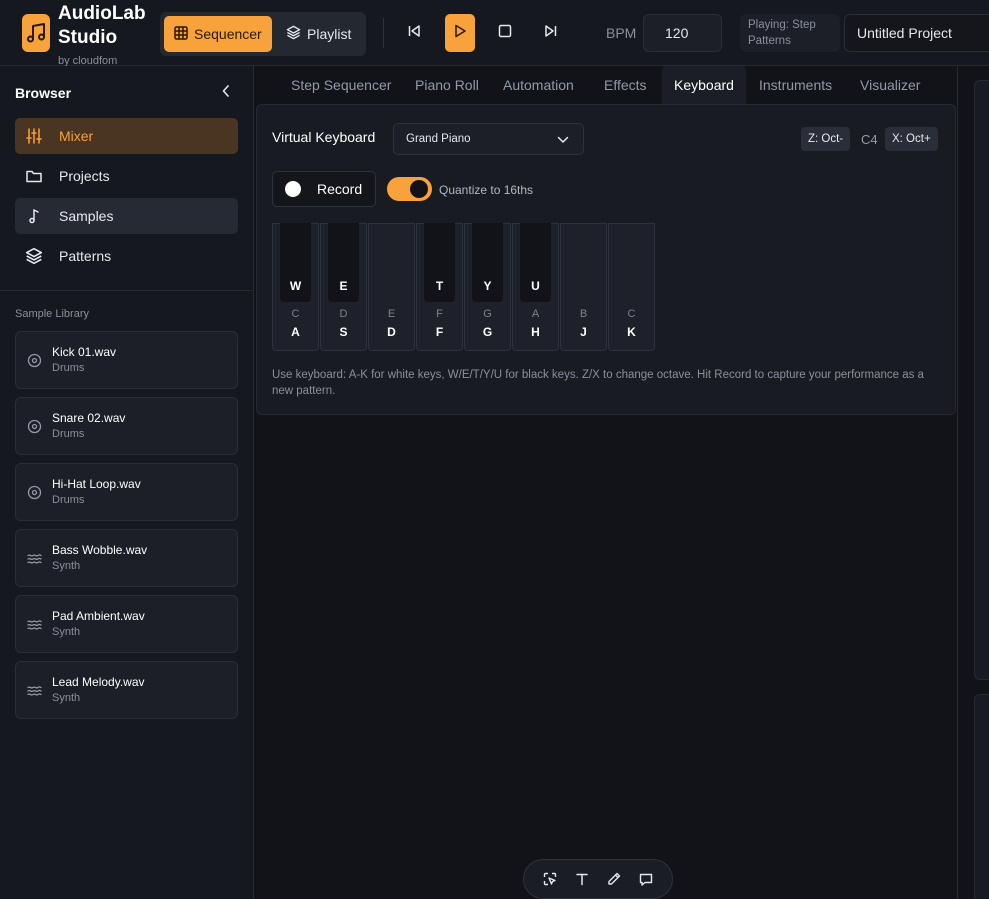 The height and width of the screenshot is (899, 989). Describe the element at coordinates (795, 85) in the screenshot. I see `tab-instruments: Instruments` at that location.